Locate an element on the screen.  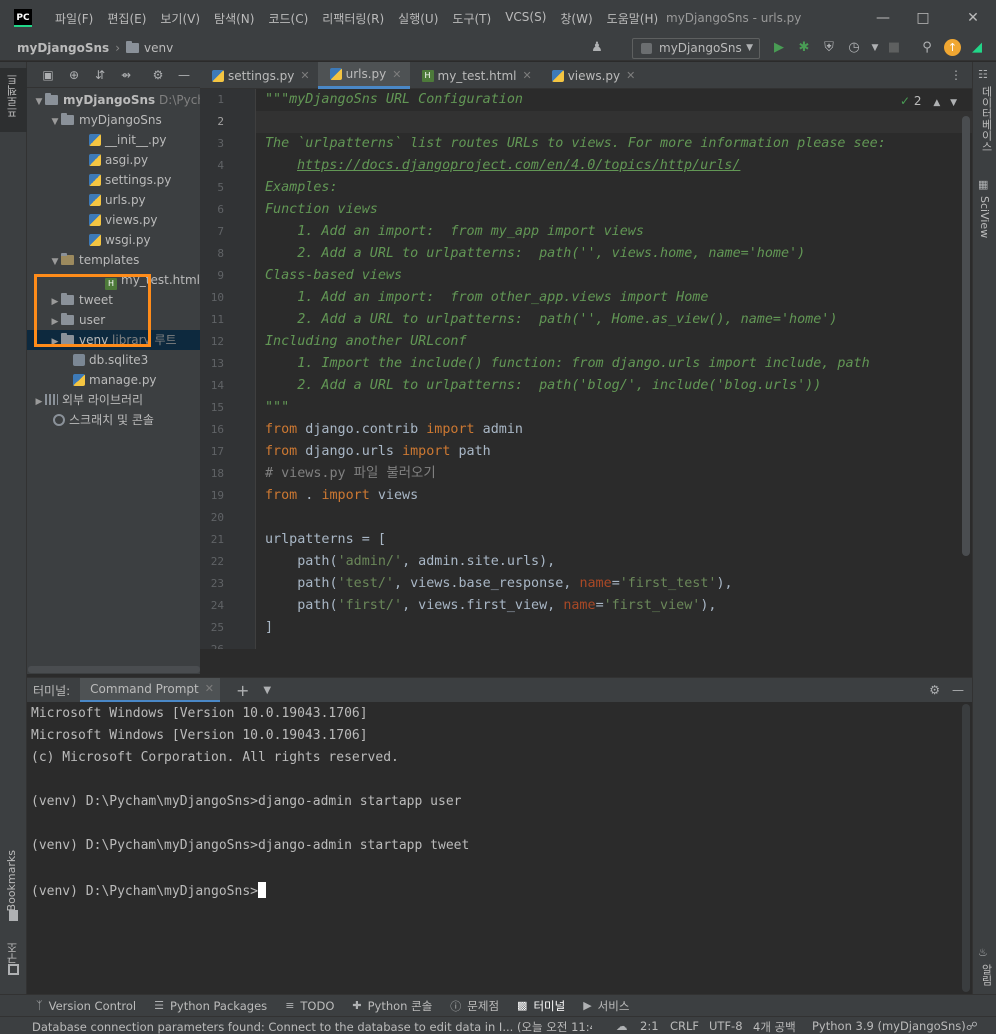
tree-file: views.py is located at coordinates (113, 220).